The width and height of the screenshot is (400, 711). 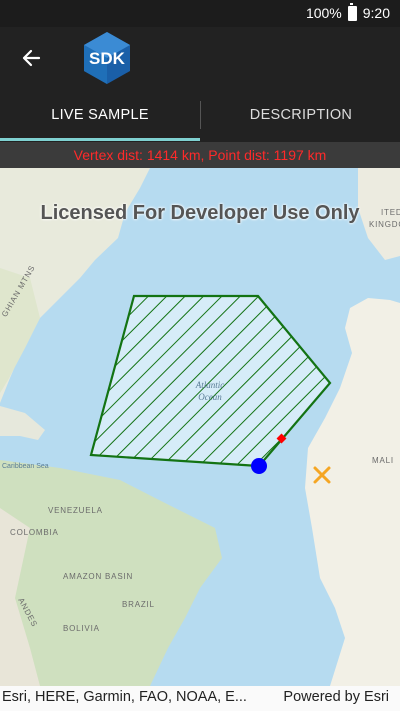 What do you see at coordinates (100, 139) in the screenshot?
I see `active-tab-indicator` at bounding box center [100, 139].